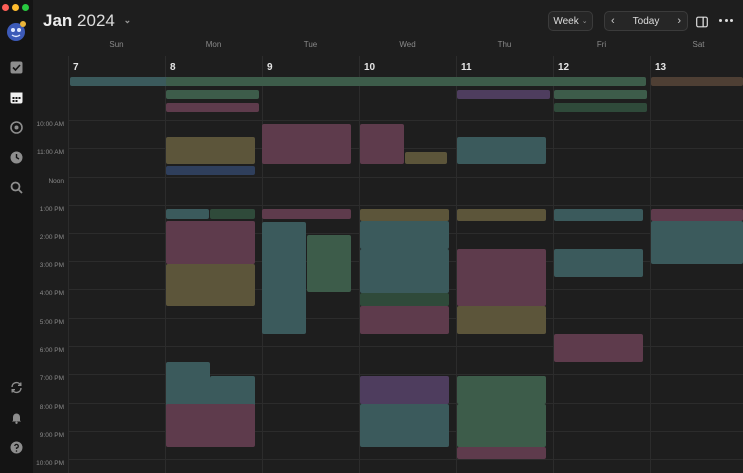 This screenshot has width=743, height=473. I want to click on sidebar-toggle-icon, so click(702, 21).